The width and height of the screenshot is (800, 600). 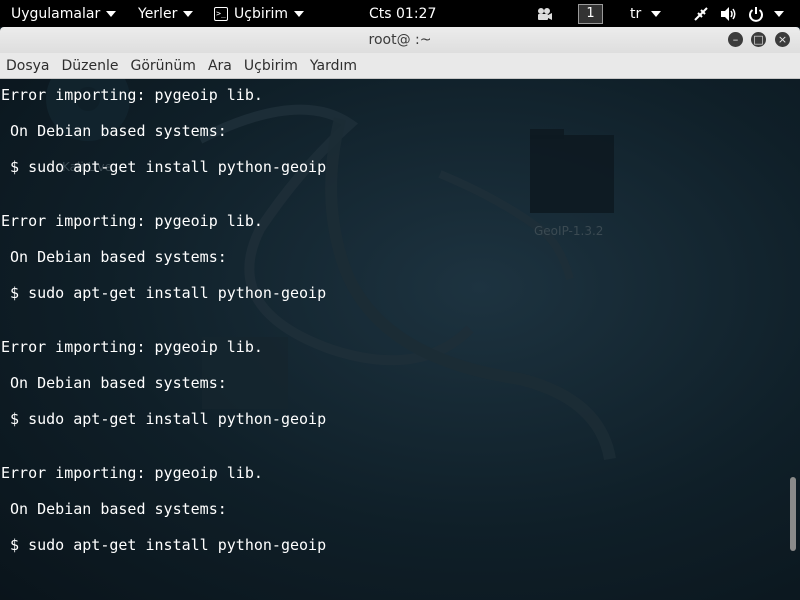 What do you see at coordinates (28, 66) in the screenshot?
I see `menu-file: Dosya` at bounding box center [28, 66].